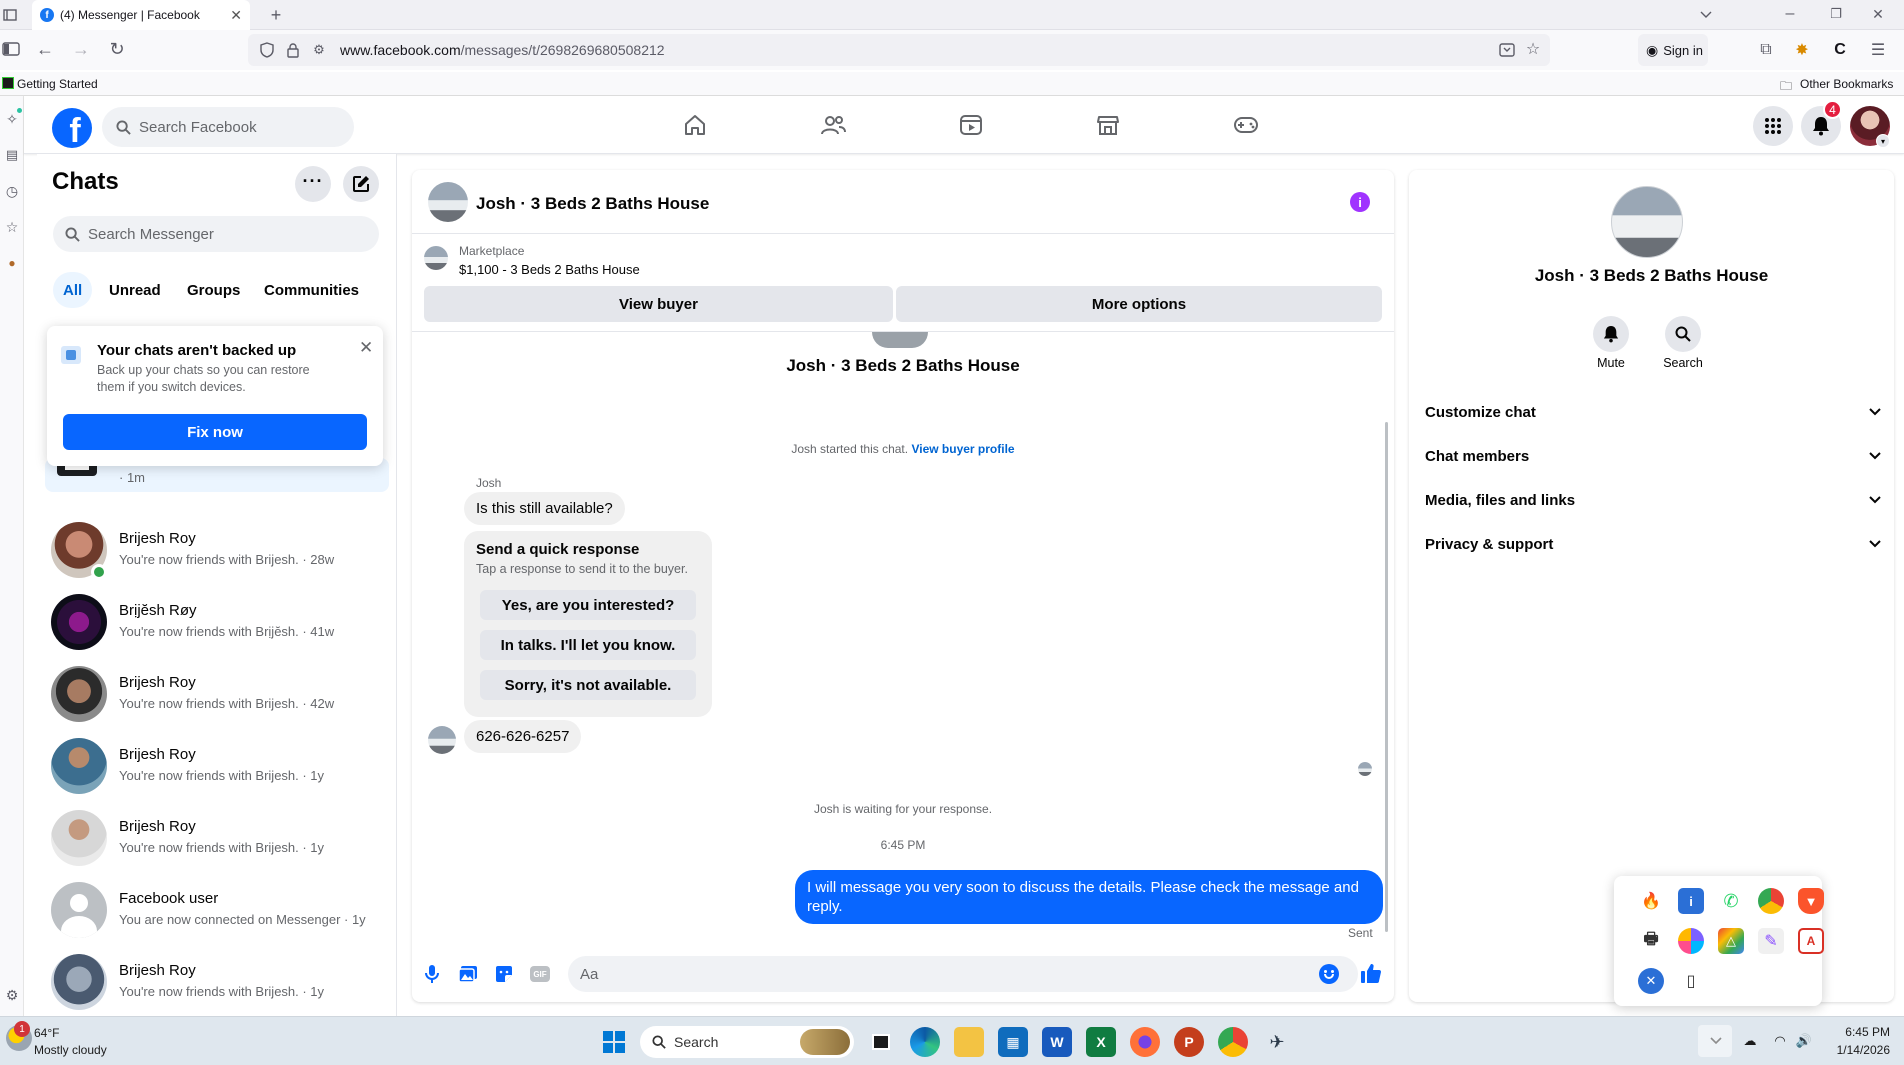  Describe the element at coordinates (523, 736) in the screenshot. I see `incoming-message: 626-626-6257` at that location.